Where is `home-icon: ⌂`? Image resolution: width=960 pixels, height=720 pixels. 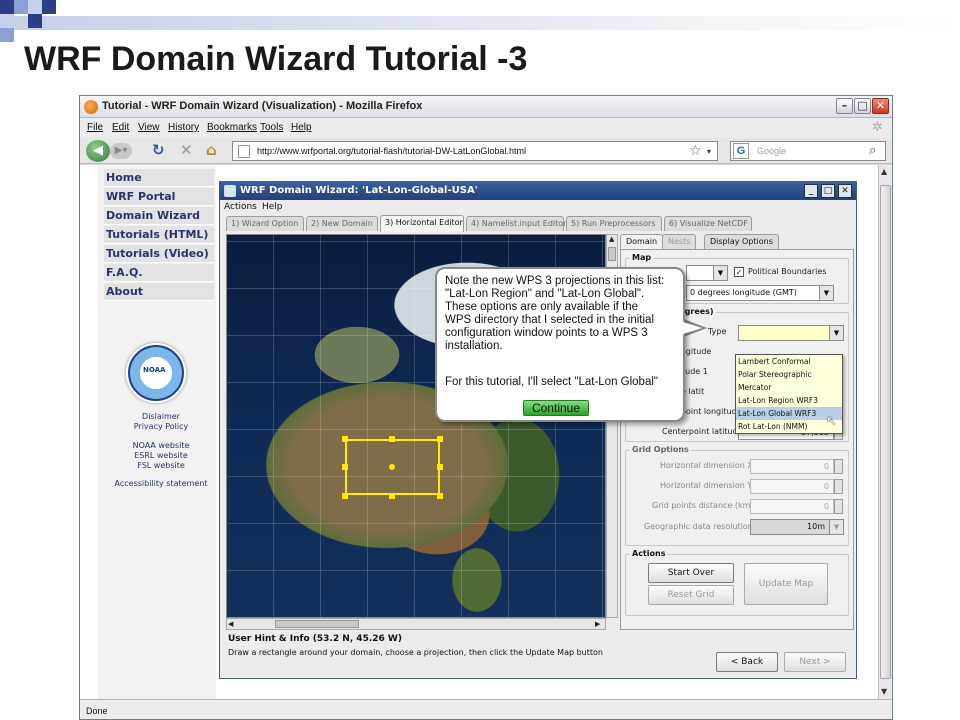
home-icon: ⌂ is located at coordinates (211, 150).